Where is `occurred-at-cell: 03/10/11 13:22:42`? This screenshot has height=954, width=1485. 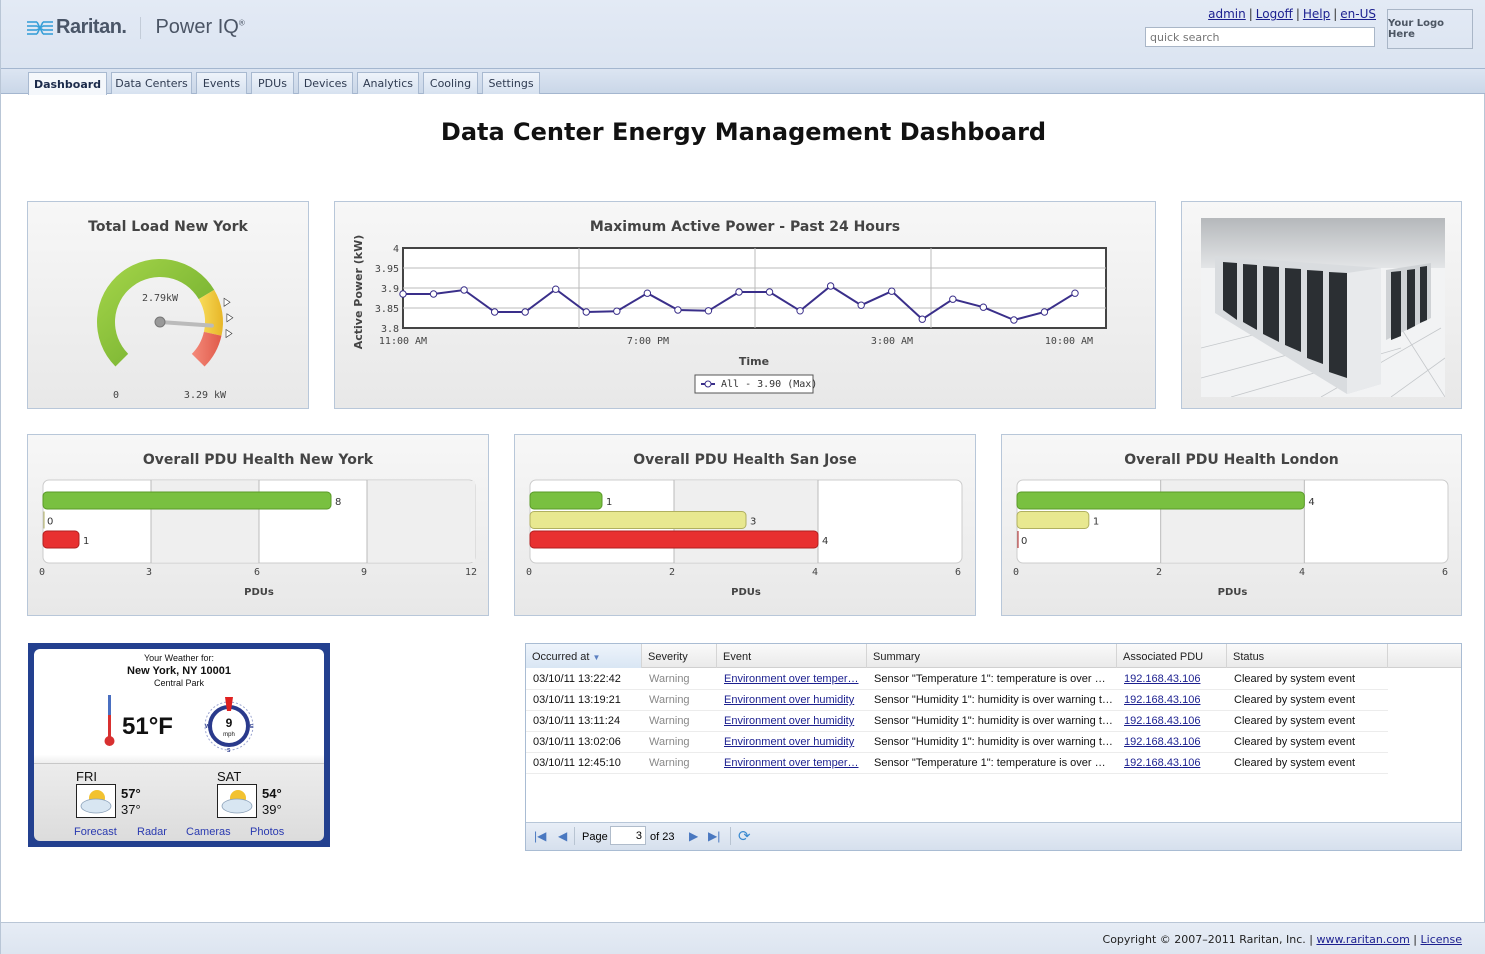 occurred-at-cell: 03/10/11 13:22:42 is located at coordinates (577, 679).